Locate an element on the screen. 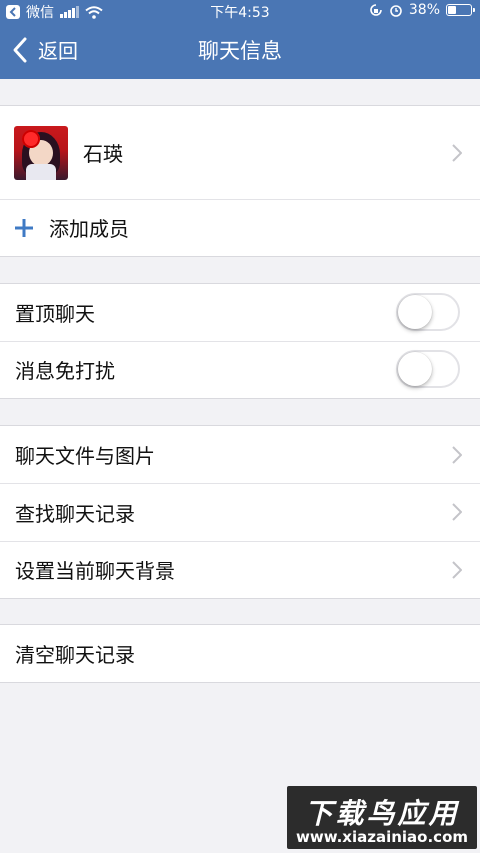 This screenshot has width=480, height=853. clear-history-row: 清空聊天记录 is located at coordinates (240, 653).